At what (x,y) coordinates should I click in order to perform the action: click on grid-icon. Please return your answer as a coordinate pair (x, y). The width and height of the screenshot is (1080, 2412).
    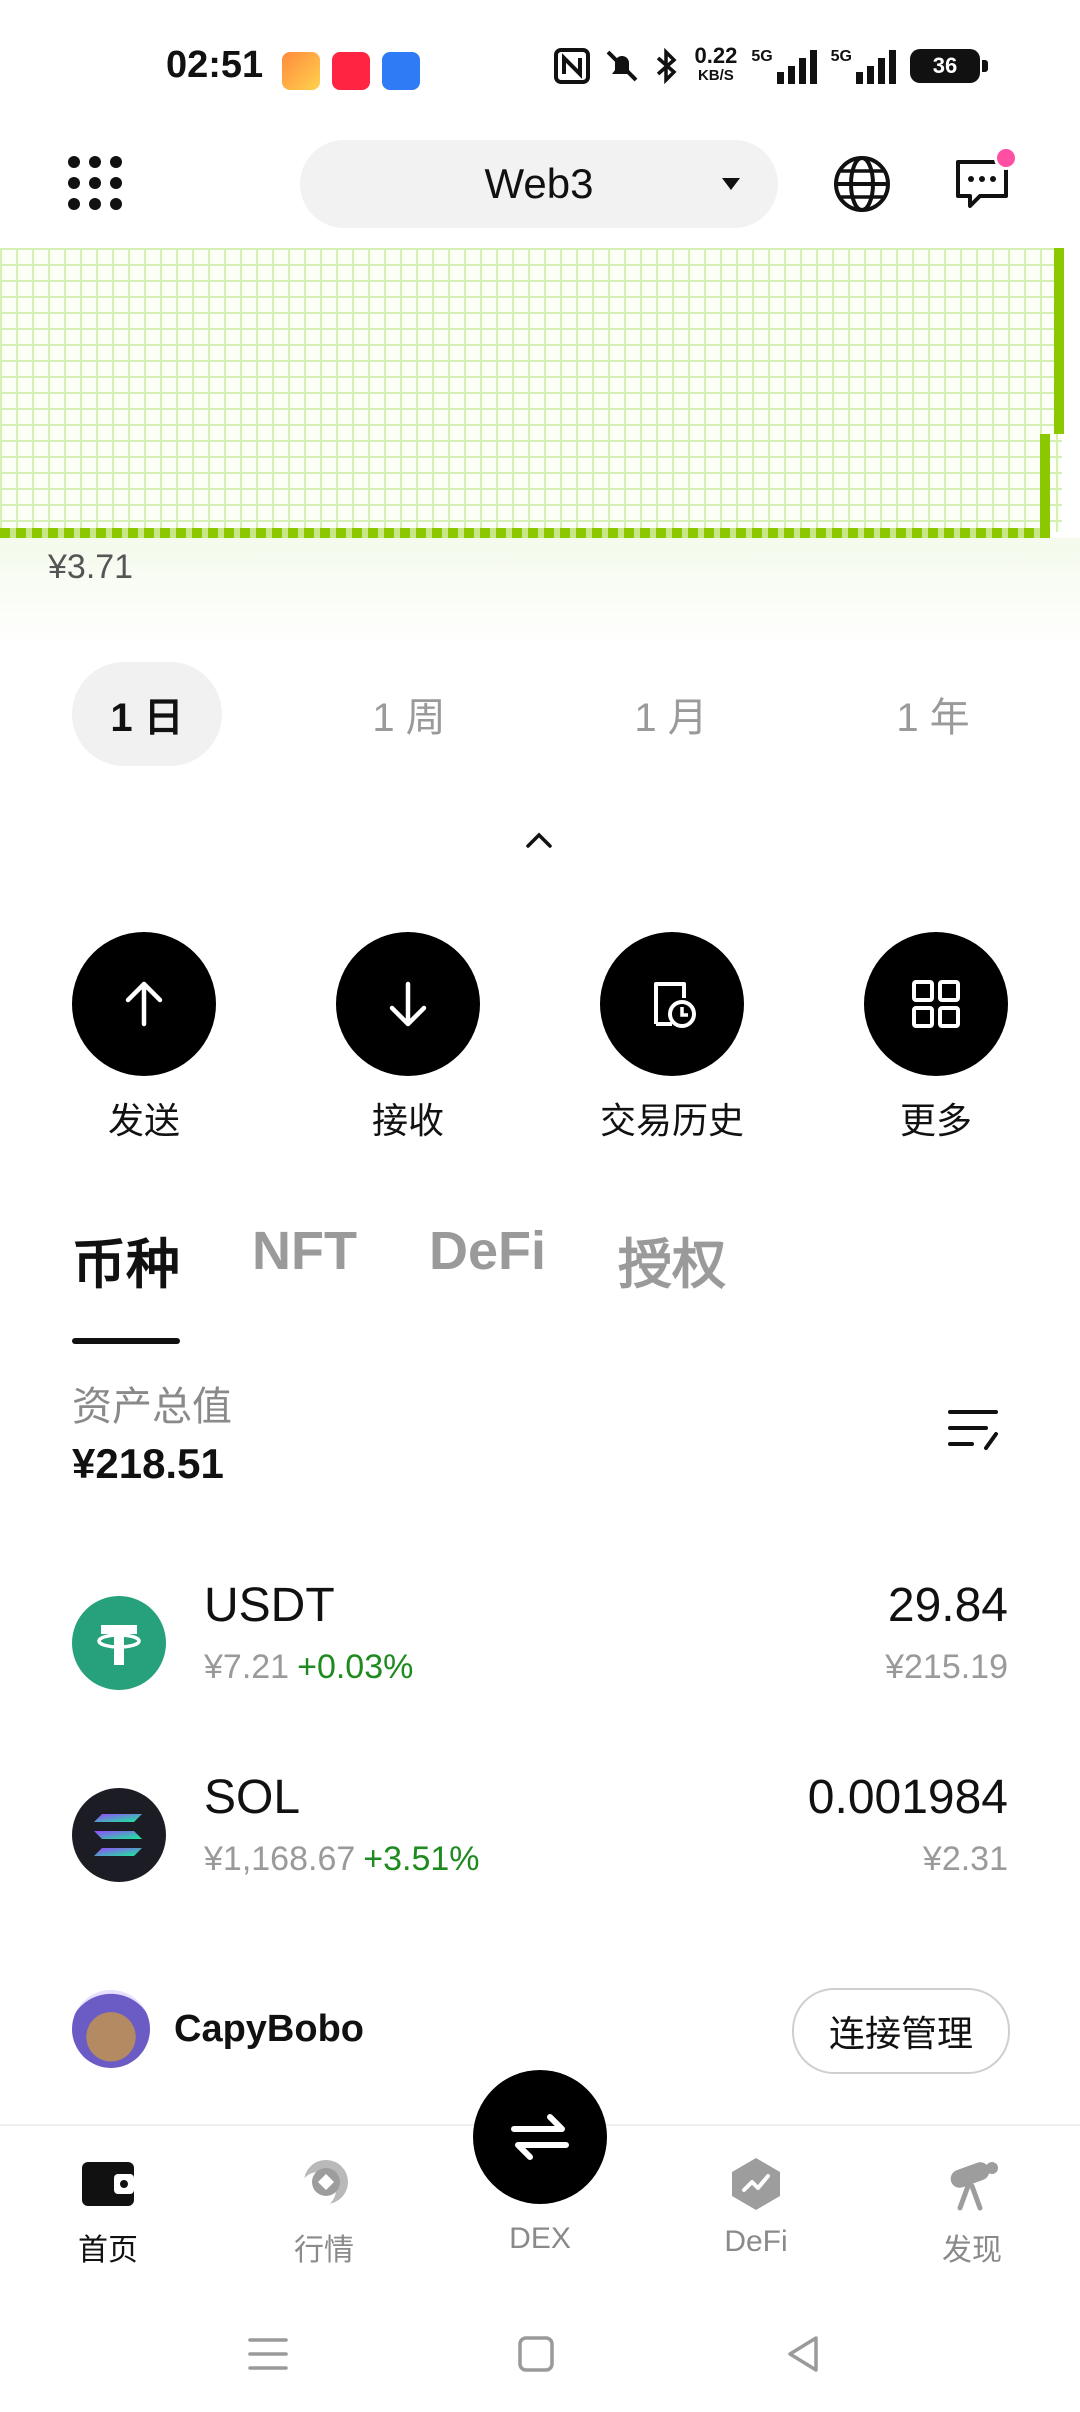
    Looking at the image, I should click on (936, 1004).